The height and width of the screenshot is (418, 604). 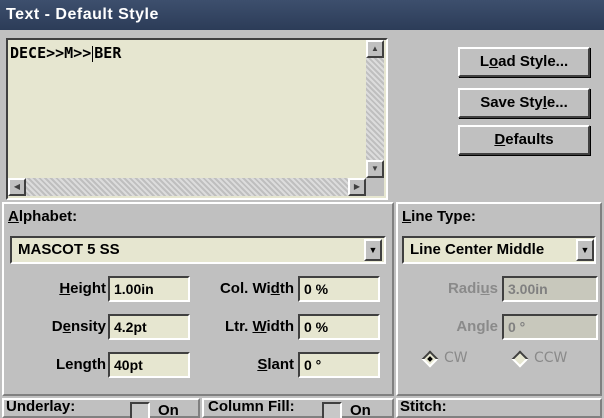 What do you see at coordinates (332, 410) in the screenshot?
I see `column-fill-checkbox` at bounding box center [332, 410].